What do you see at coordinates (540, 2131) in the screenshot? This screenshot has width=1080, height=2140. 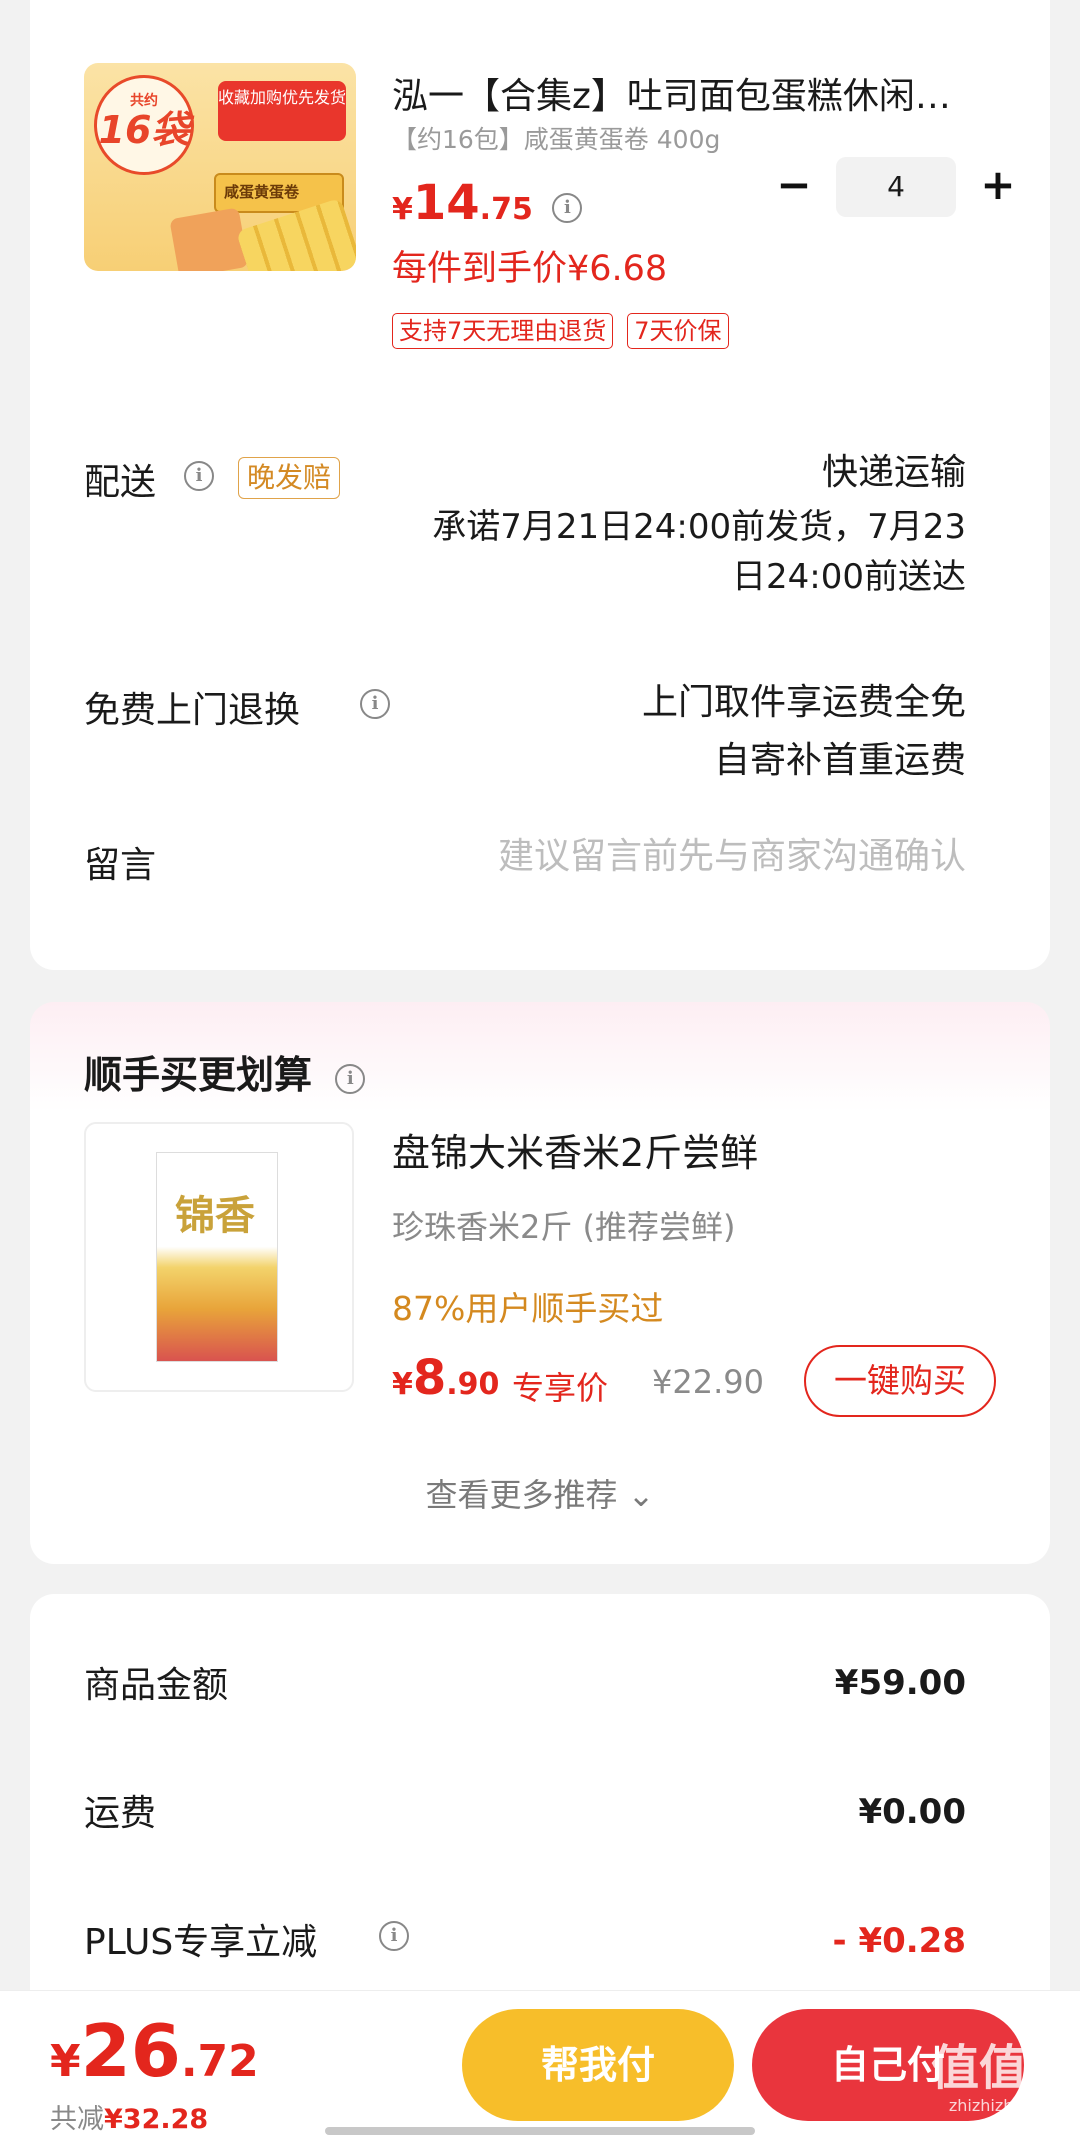 I see `home-indicator` at bounding box center [540, 2131].